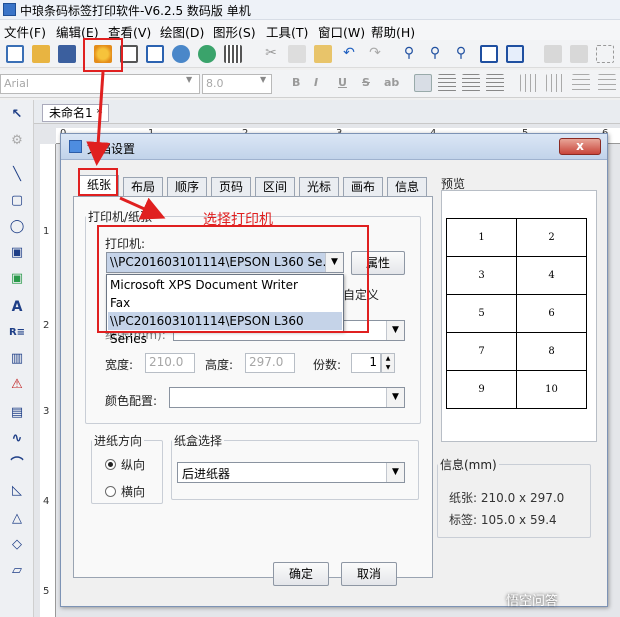 Image resolution: width=620 pixels, height=617 pixels. I want to click on arrow-to-paper-tab, so click(98, 118).